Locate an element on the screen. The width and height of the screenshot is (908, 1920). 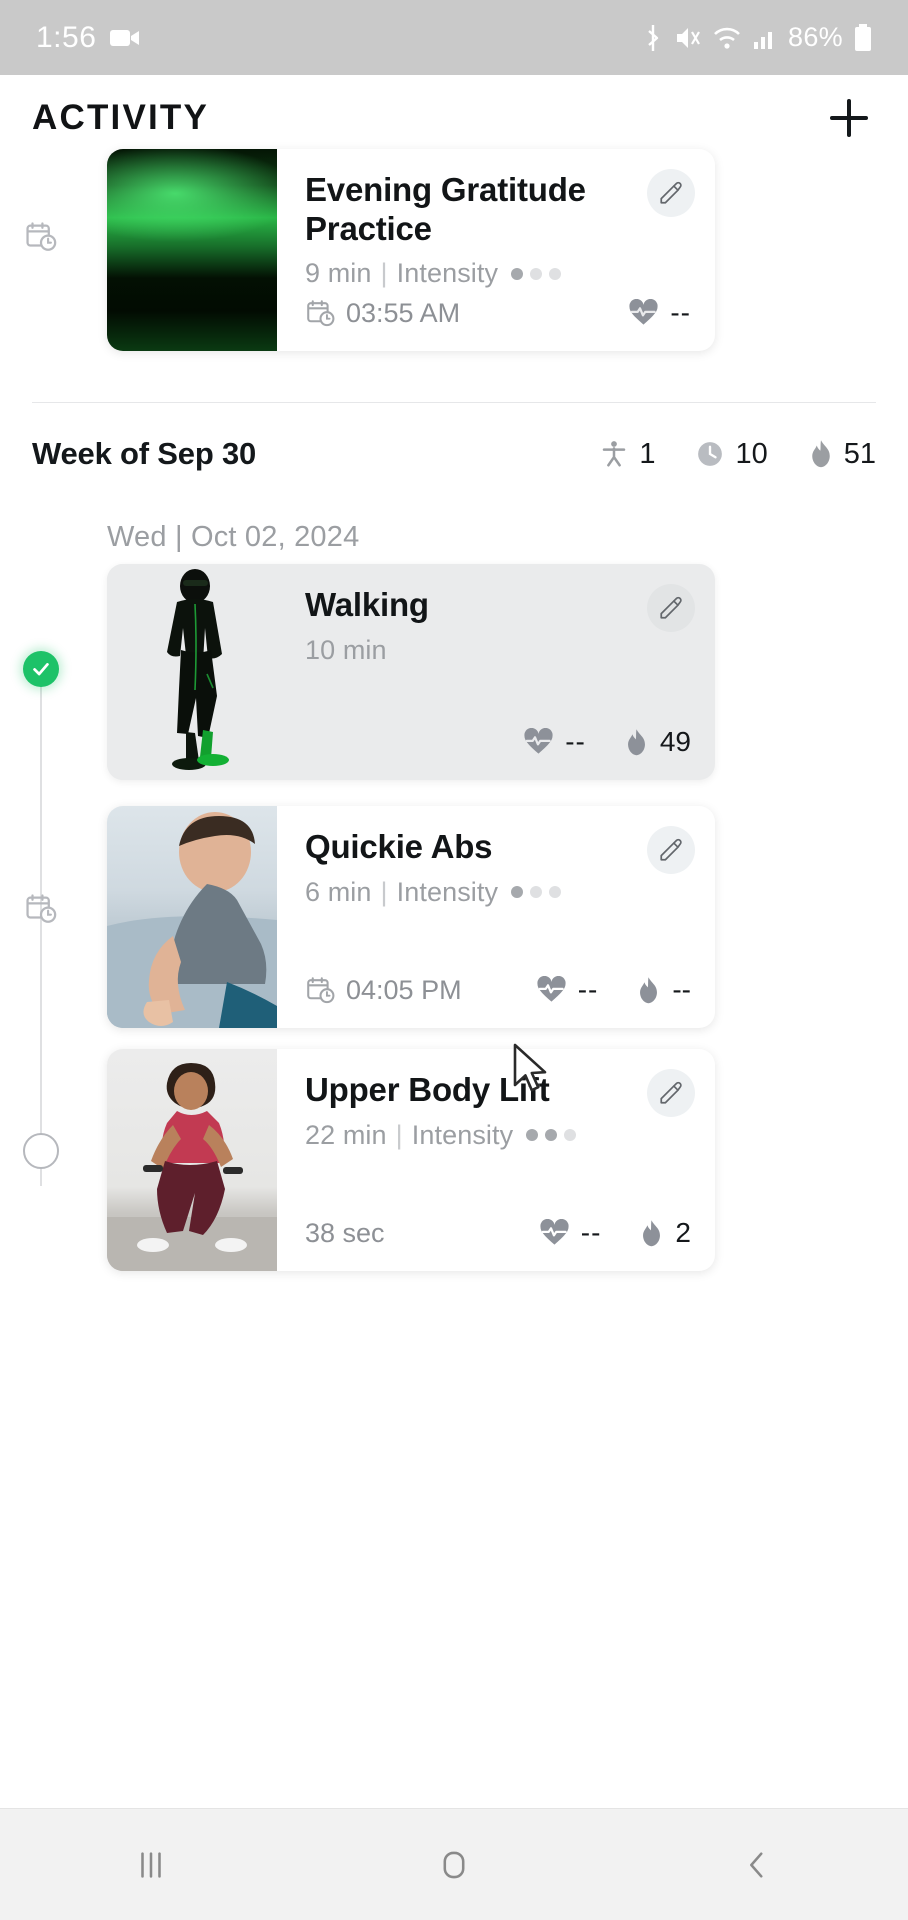
timeline-rail is located at coordinates (41, 936).